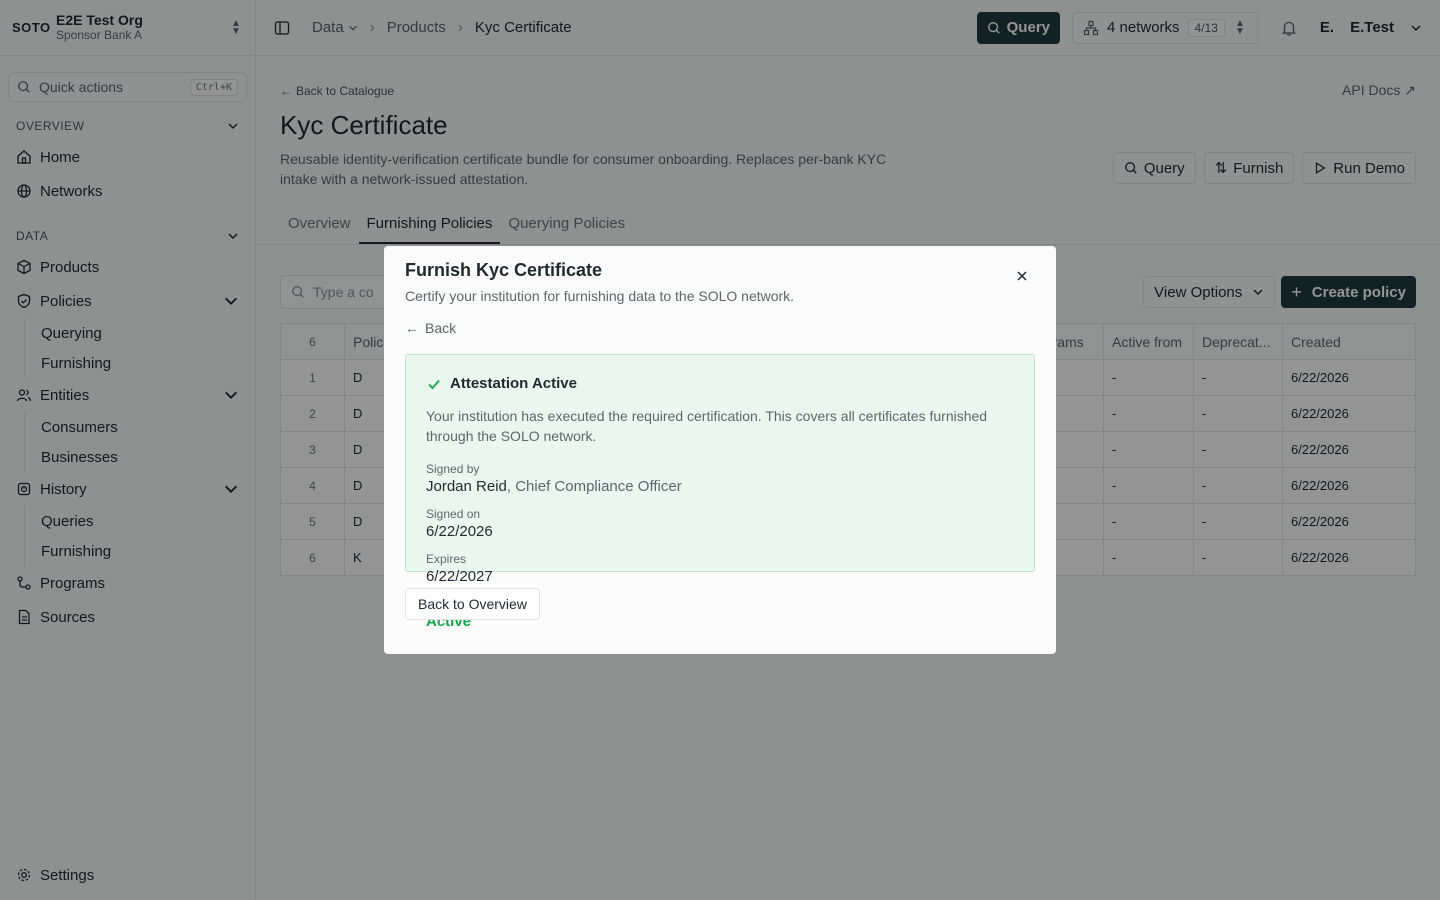 The image size is (1440, 900). What do you see at coordinates (441, 328) in the screenshot?
I see `dialog-back-label: Back` at bounding box center [441, 328].